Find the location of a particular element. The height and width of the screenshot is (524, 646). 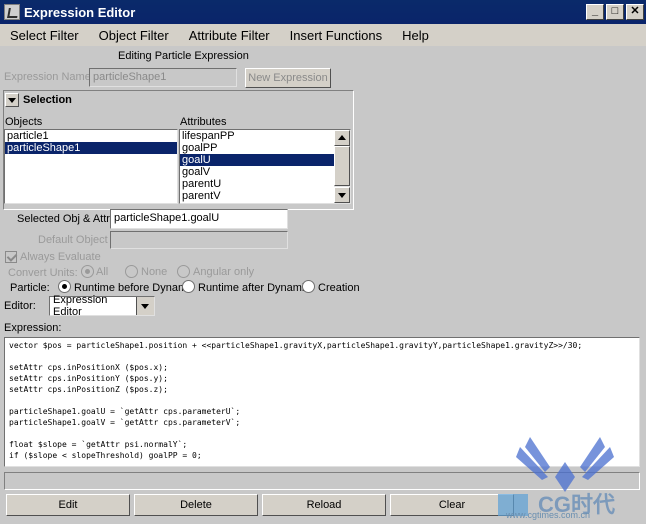

runtime-before-radio is located at coordinates (64, 286).